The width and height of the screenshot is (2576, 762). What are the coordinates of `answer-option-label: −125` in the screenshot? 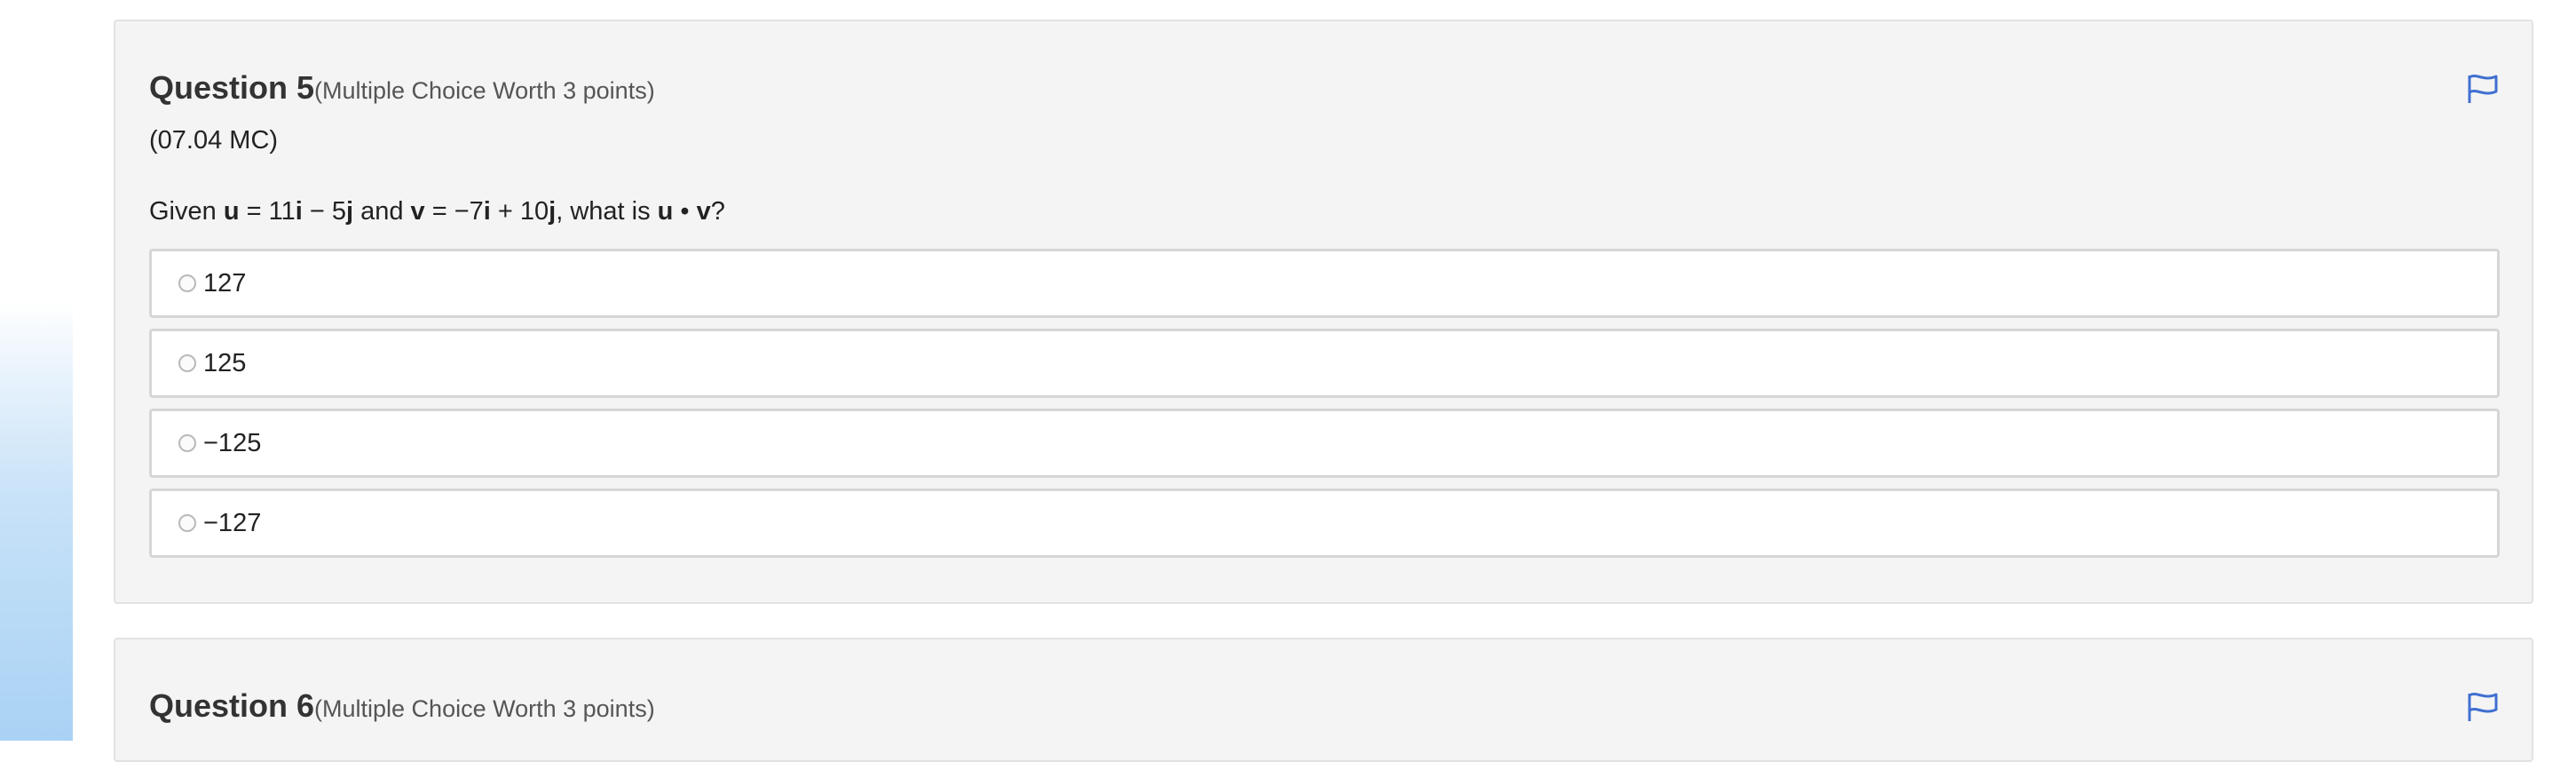 It's located at (232, 442).